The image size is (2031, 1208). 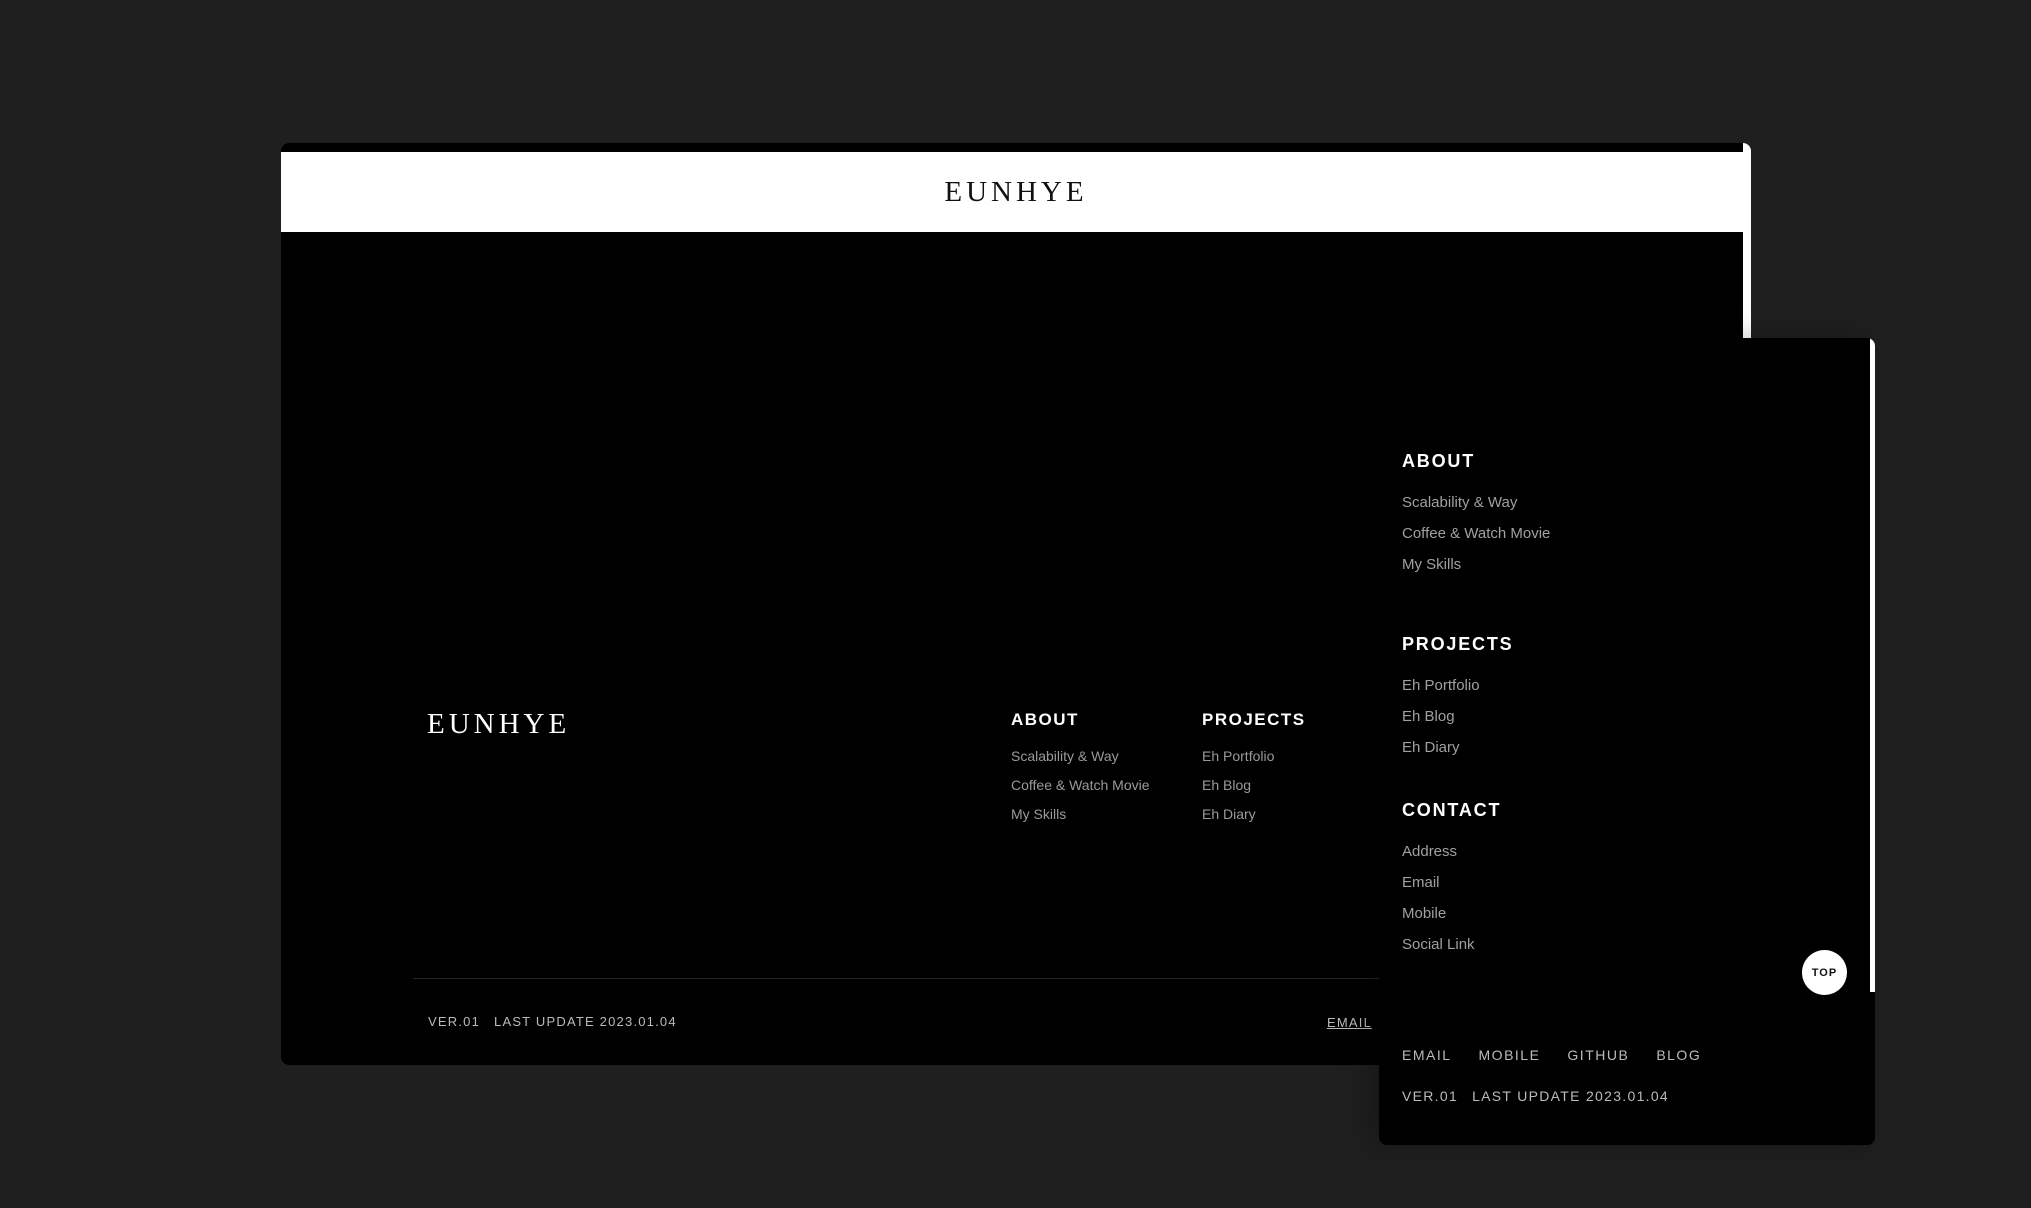 I want to click on mobile-link-blog: Eh Blog, so click(x=1457, y=716).